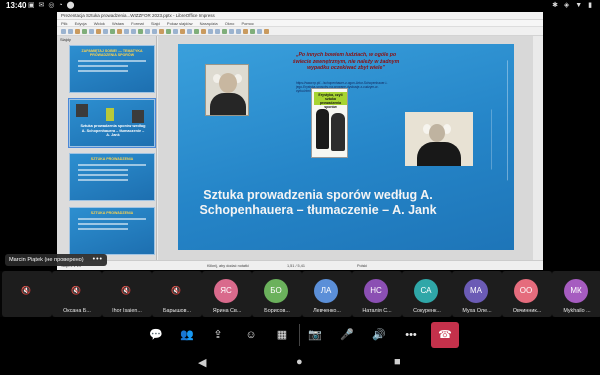  I want to click on leave-call-button: ☎, so click(445, 335).